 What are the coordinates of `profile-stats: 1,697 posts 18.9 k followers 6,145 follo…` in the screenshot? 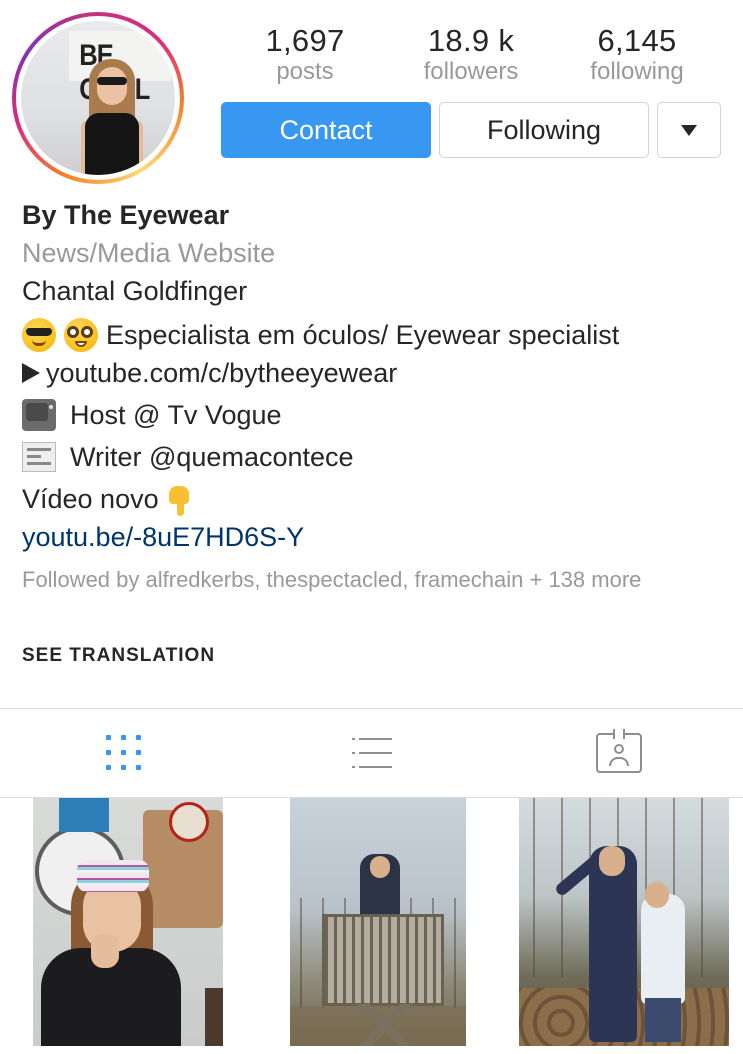 It's located at (472, 53).